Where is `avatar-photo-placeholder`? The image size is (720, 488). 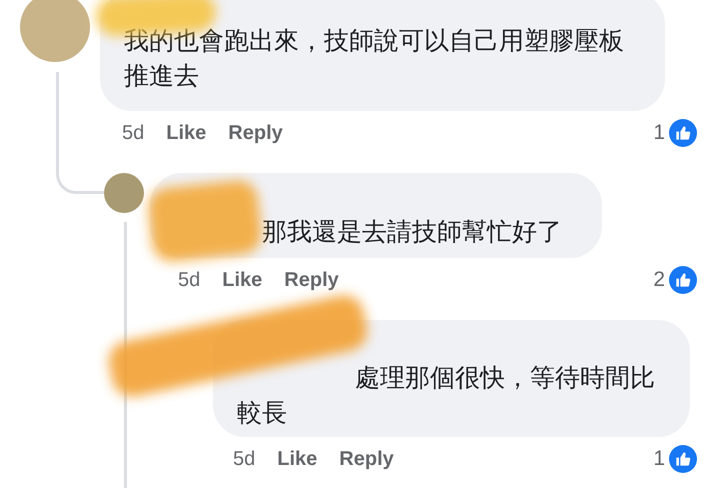 avatar-photo-placeholder is located at coordinates (124, 193).